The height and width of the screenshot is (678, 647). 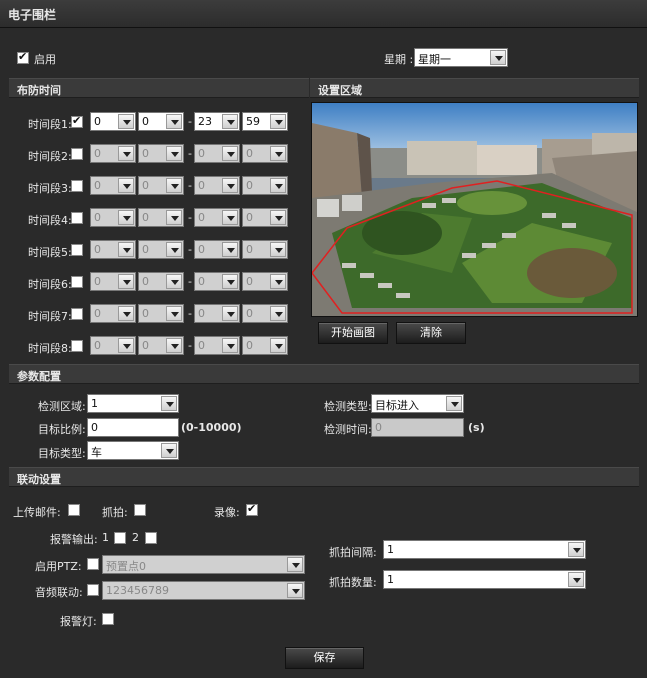 What do you see at coordinates (93, 590) in the screenshot?
I see `audio-checkbox` at bounding box center [93, 590].